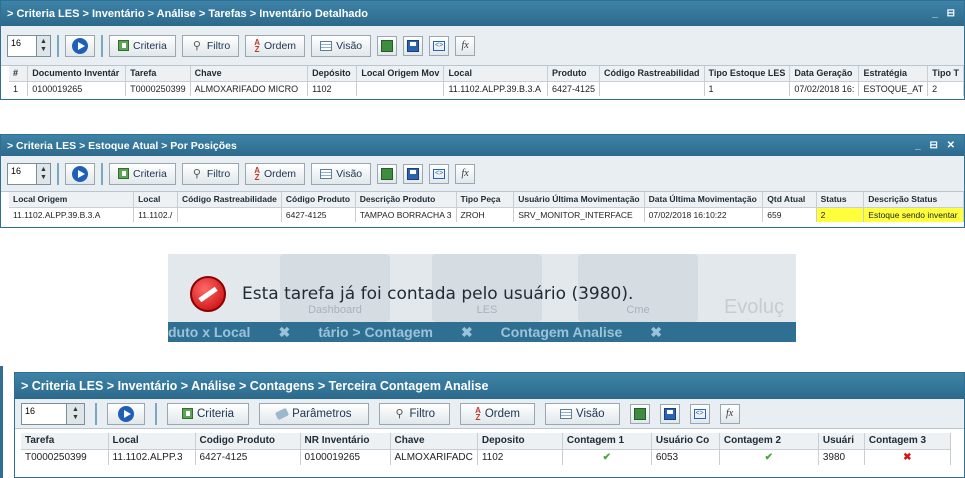  Describe the element at coordinates (907, 457) in the screenshot. I see `cross-icon: ✖` at that location.